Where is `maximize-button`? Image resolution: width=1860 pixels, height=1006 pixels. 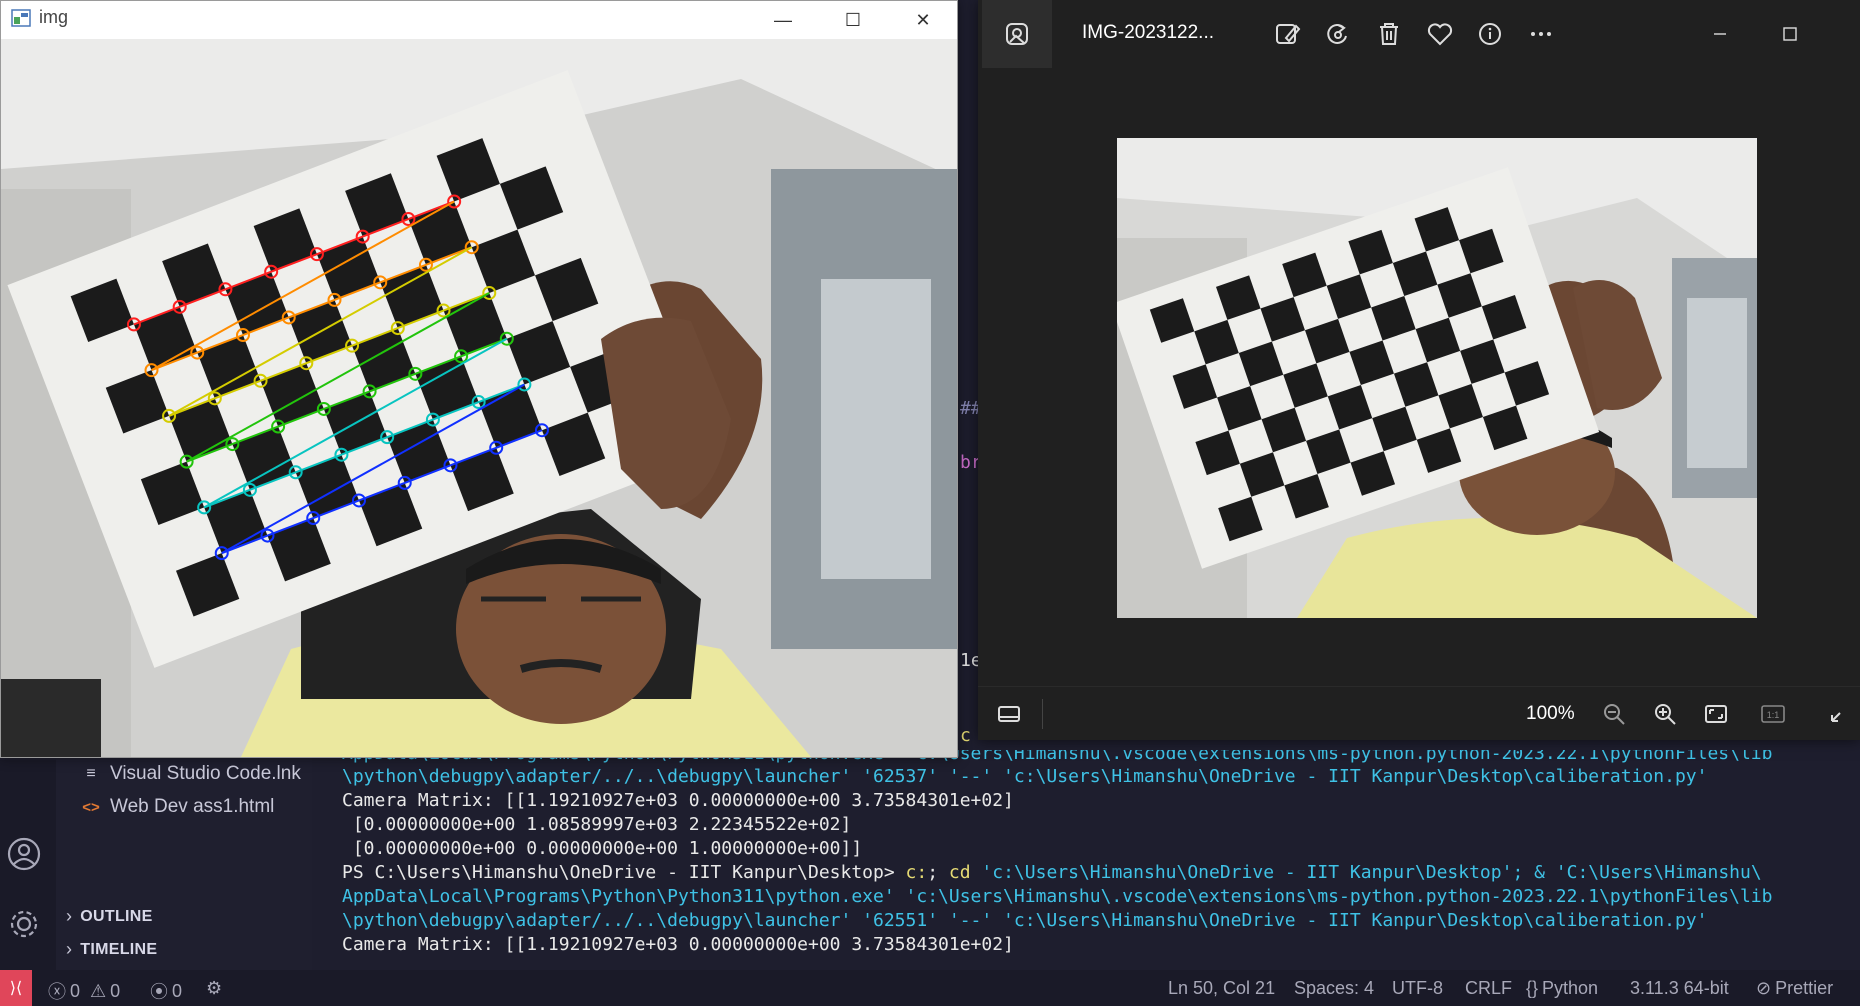
maximize-button is located at coordinates (1790, 34).